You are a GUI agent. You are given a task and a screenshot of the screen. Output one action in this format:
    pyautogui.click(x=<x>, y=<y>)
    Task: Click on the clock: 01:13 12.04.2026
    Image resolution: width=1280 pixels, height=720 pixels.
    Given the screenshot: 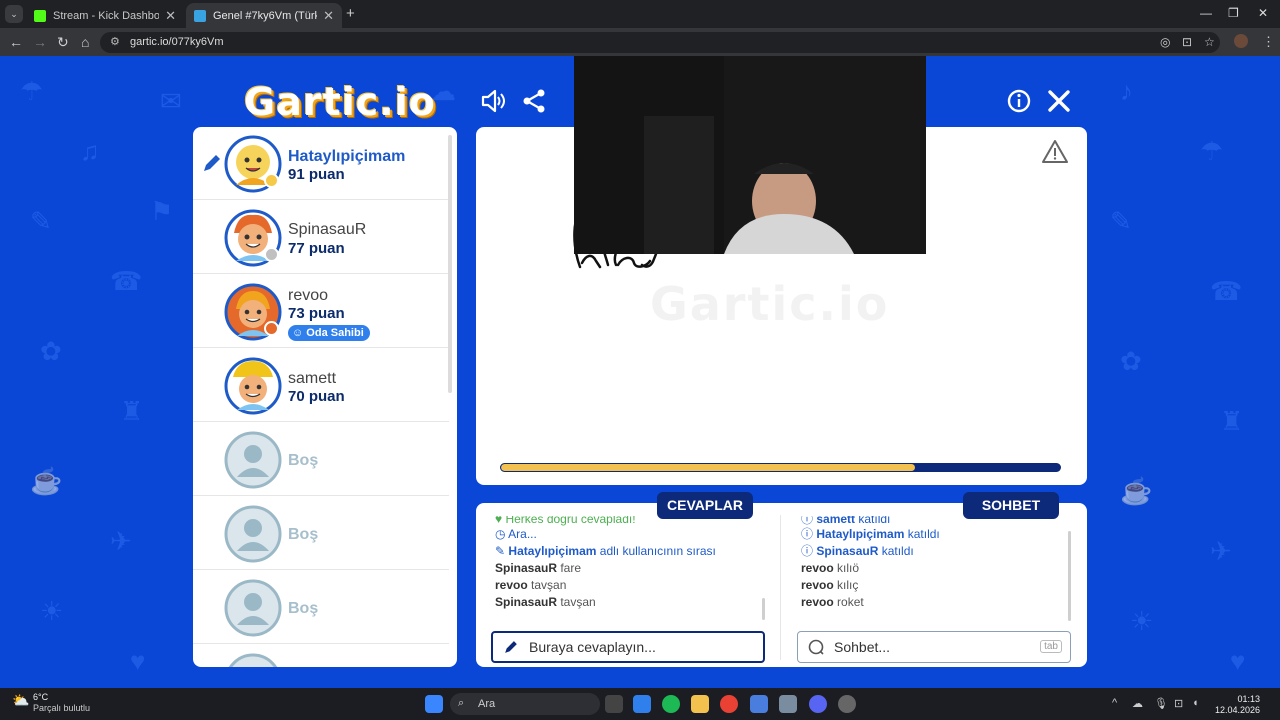 What is the action you would take?
    pyautogui.click(x=1236, y=705)
    